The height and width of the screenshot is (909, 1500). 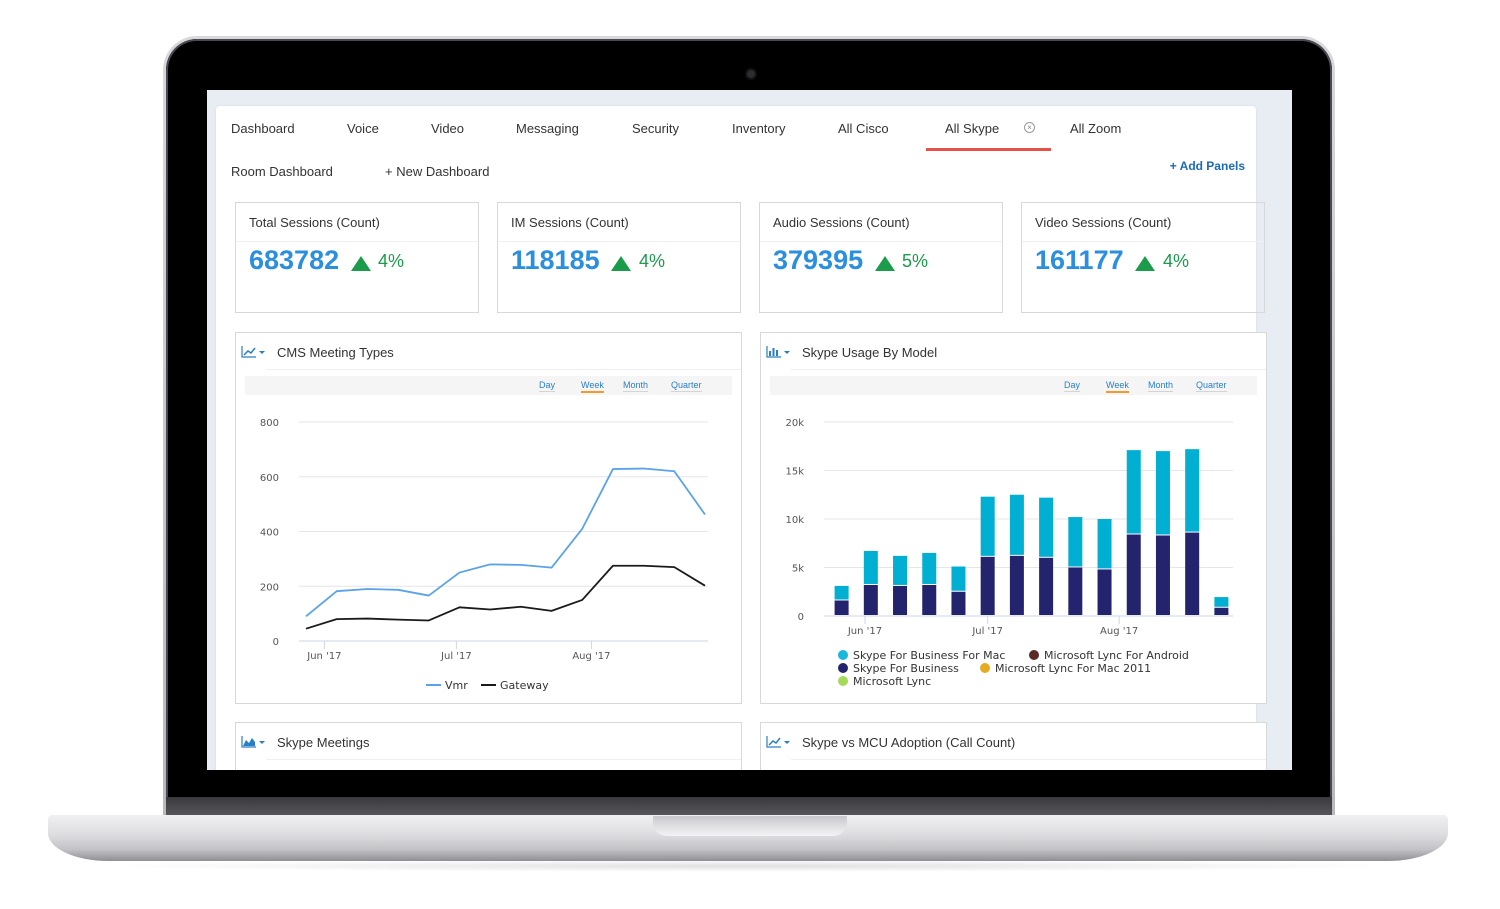 I want to click on laptop-shadow, so click(x=750, y=866).